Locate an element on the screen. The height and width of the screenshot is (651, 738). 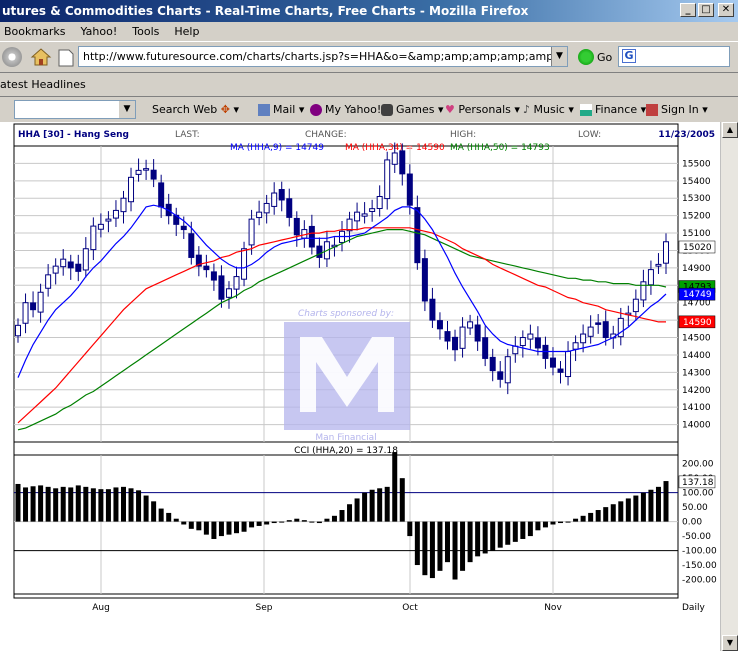
sign-in-button: Sign In ▾ is located at coordinates (677, 109).